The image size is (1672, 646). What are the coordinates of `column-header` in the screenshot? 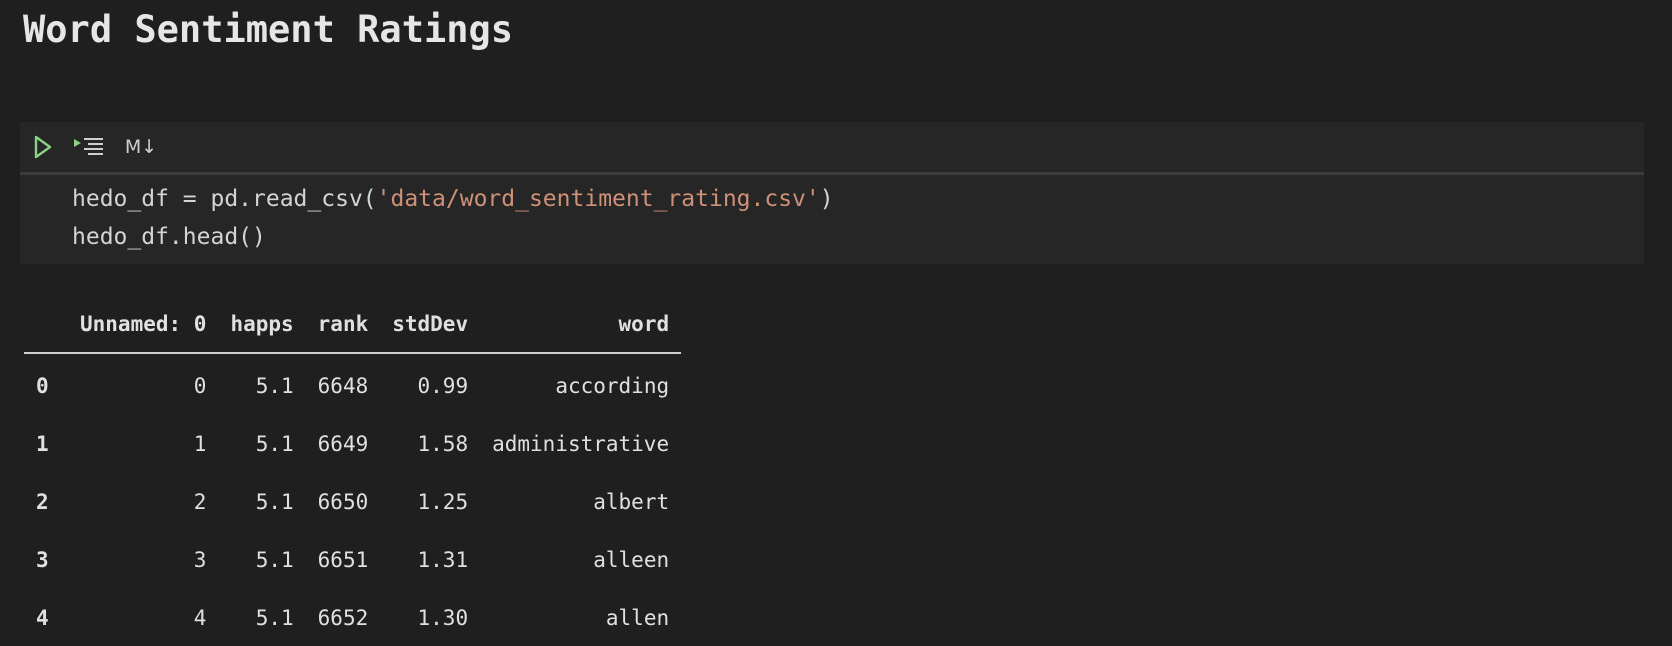 It's located at (46, 331).